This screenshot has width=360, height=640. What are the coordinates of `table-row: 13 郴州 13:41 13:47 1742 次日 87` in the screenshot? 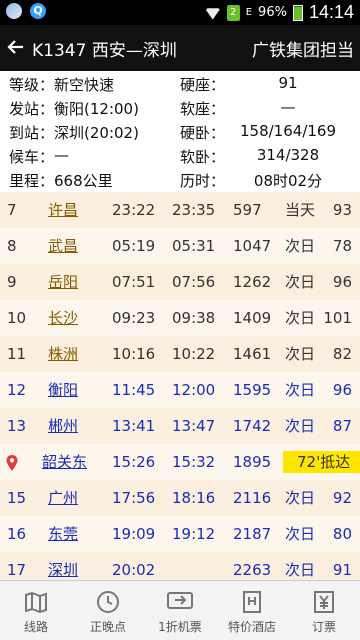 It's located at (180, 426).